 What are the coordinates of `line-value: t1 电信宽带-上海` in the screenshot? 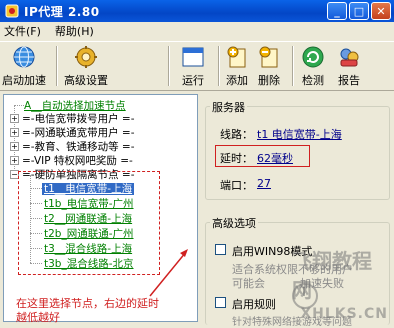 It's located at (299, 134).